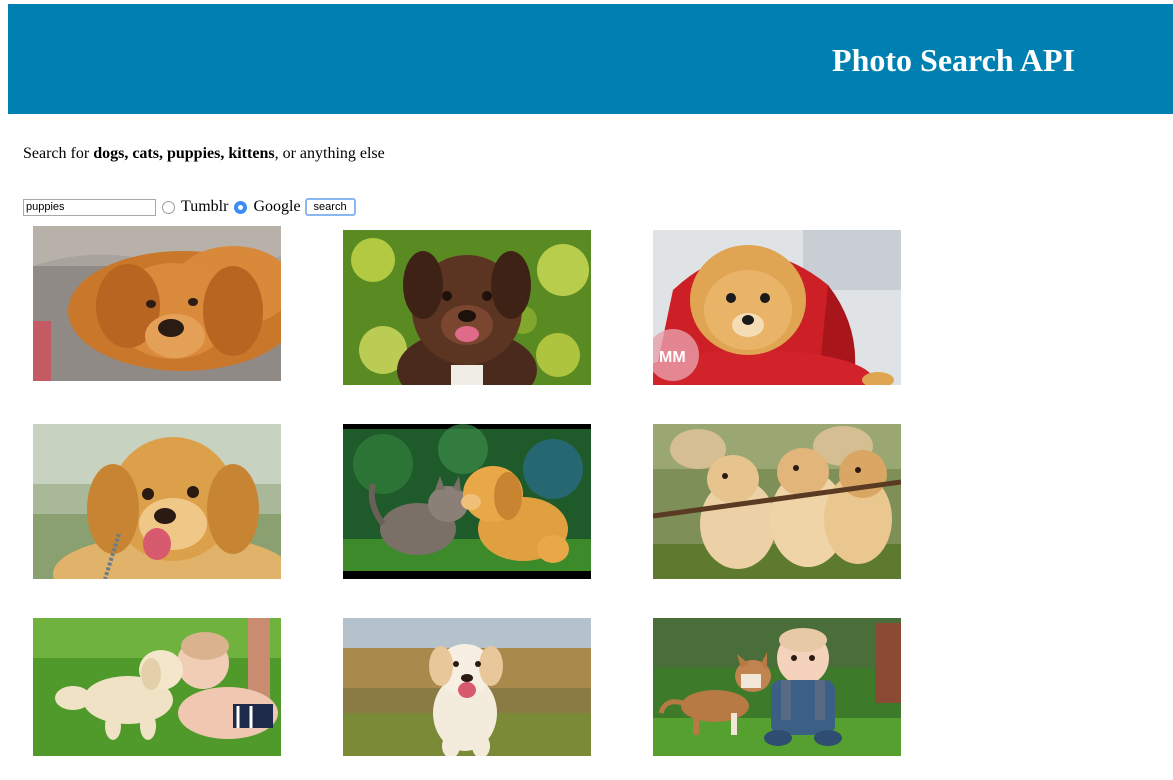 The width and height of the screenshot is (1173, 780). Describe the element at coordinates (184, 153) in the screenshot. I see `intro-keywords: dogs, cats, puppies, kittens` at that location.